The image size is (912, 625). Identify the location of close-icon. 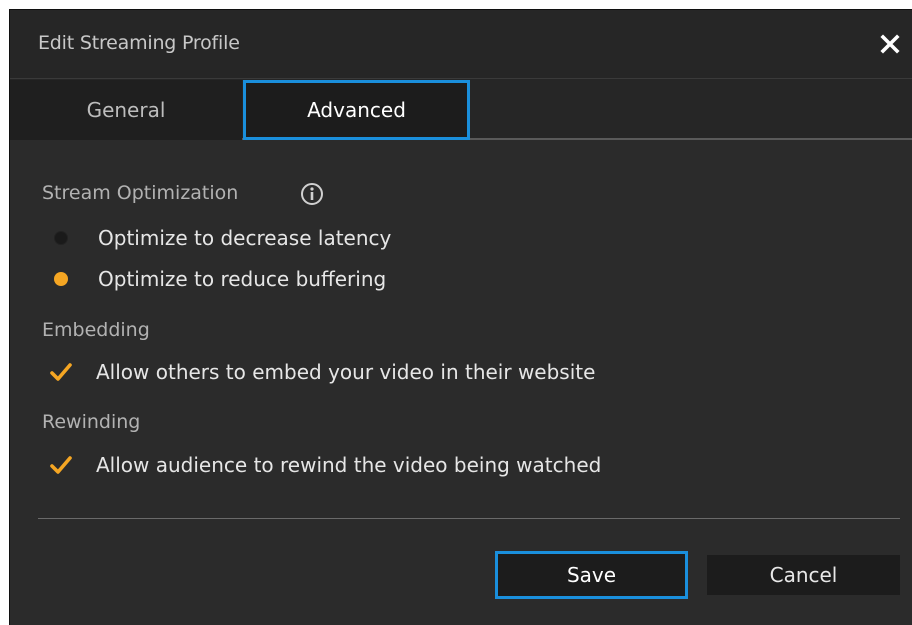
(890, 44).